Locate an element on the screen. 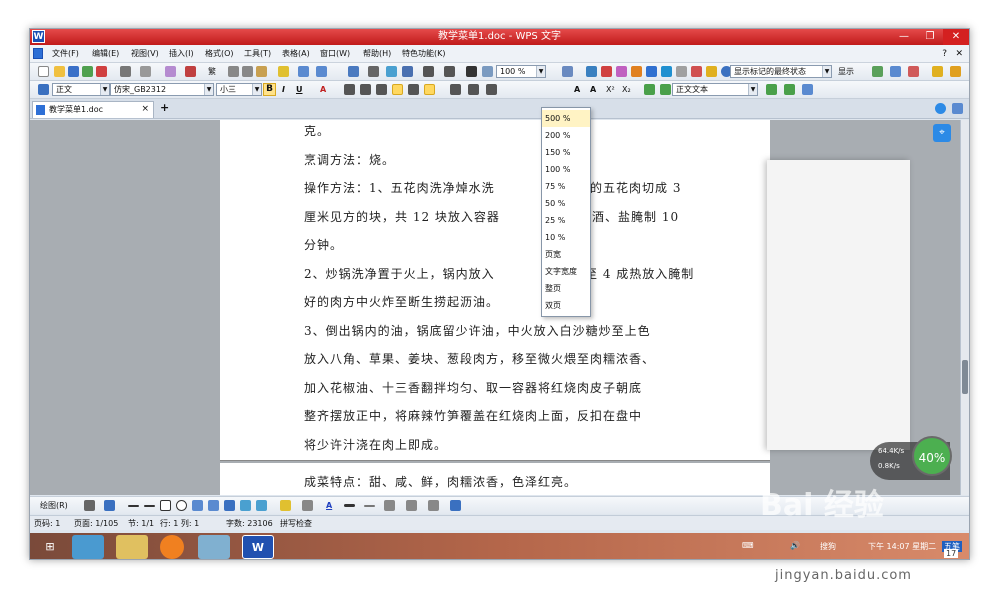 The width and height of the screenshot is (1000, 590). zoom-option-500: 500 % is located at coordinates (566, 118).